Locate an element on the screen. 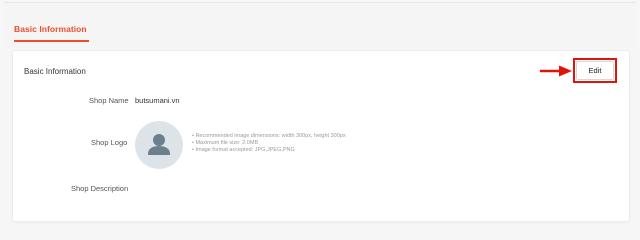 The height and width of the screenshot is (240, 640). tab-active-underline is located at coordinates (51, 41).